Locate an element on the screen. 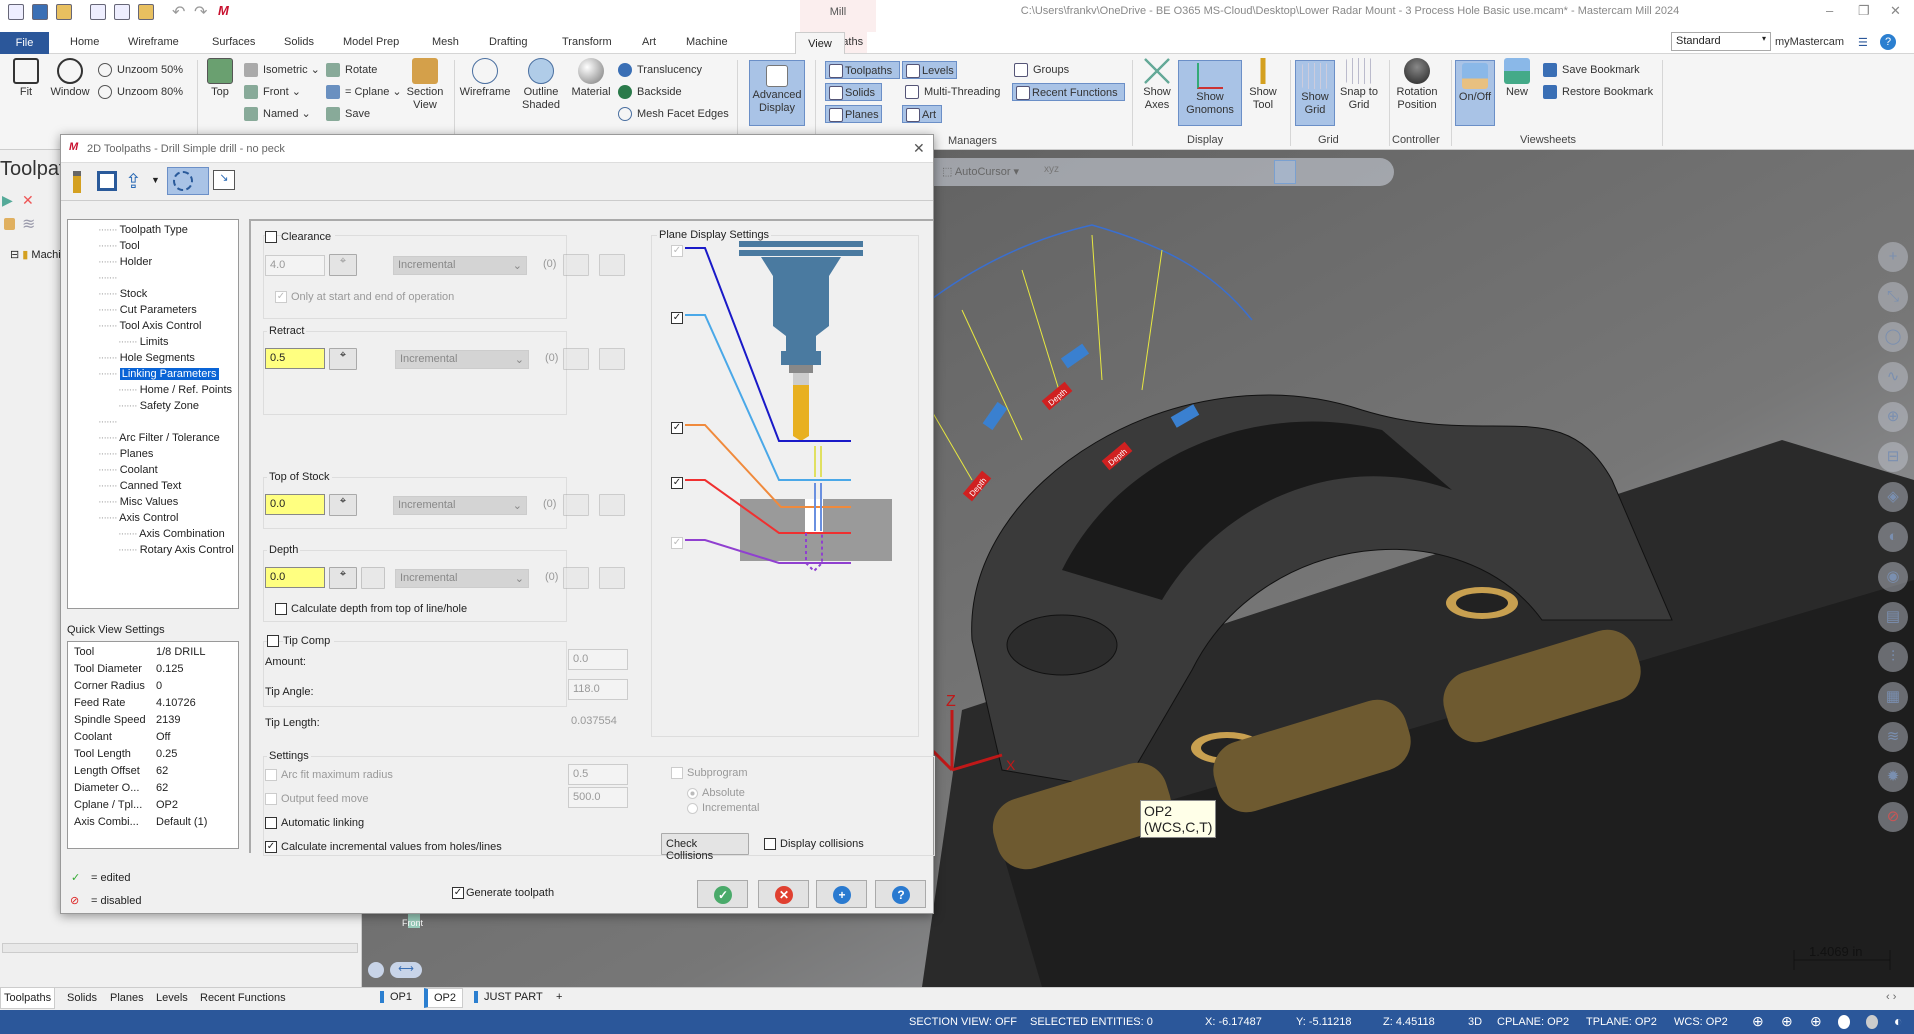  redo-icon: ↷ is located at coordinates (200, 12).